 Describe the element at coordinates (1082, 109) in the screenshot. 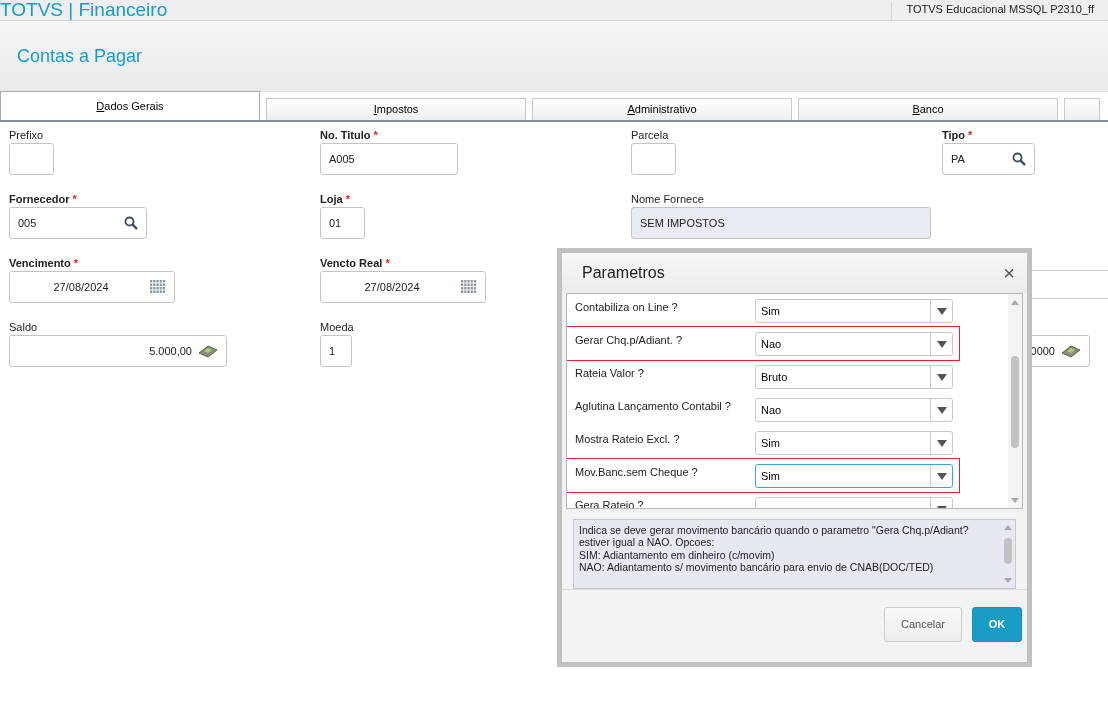

I see `tab` at that location.